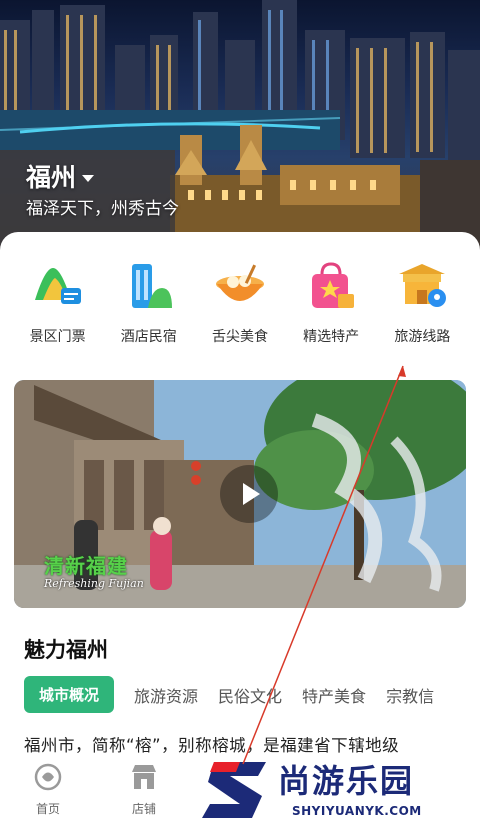 This screenshot has height=826, width=480. What do you see at coordinates (357, 811) in the screenshot?
I see `watermark-url: SHYIYUANYK.COM` at bounding box center [357, 811].